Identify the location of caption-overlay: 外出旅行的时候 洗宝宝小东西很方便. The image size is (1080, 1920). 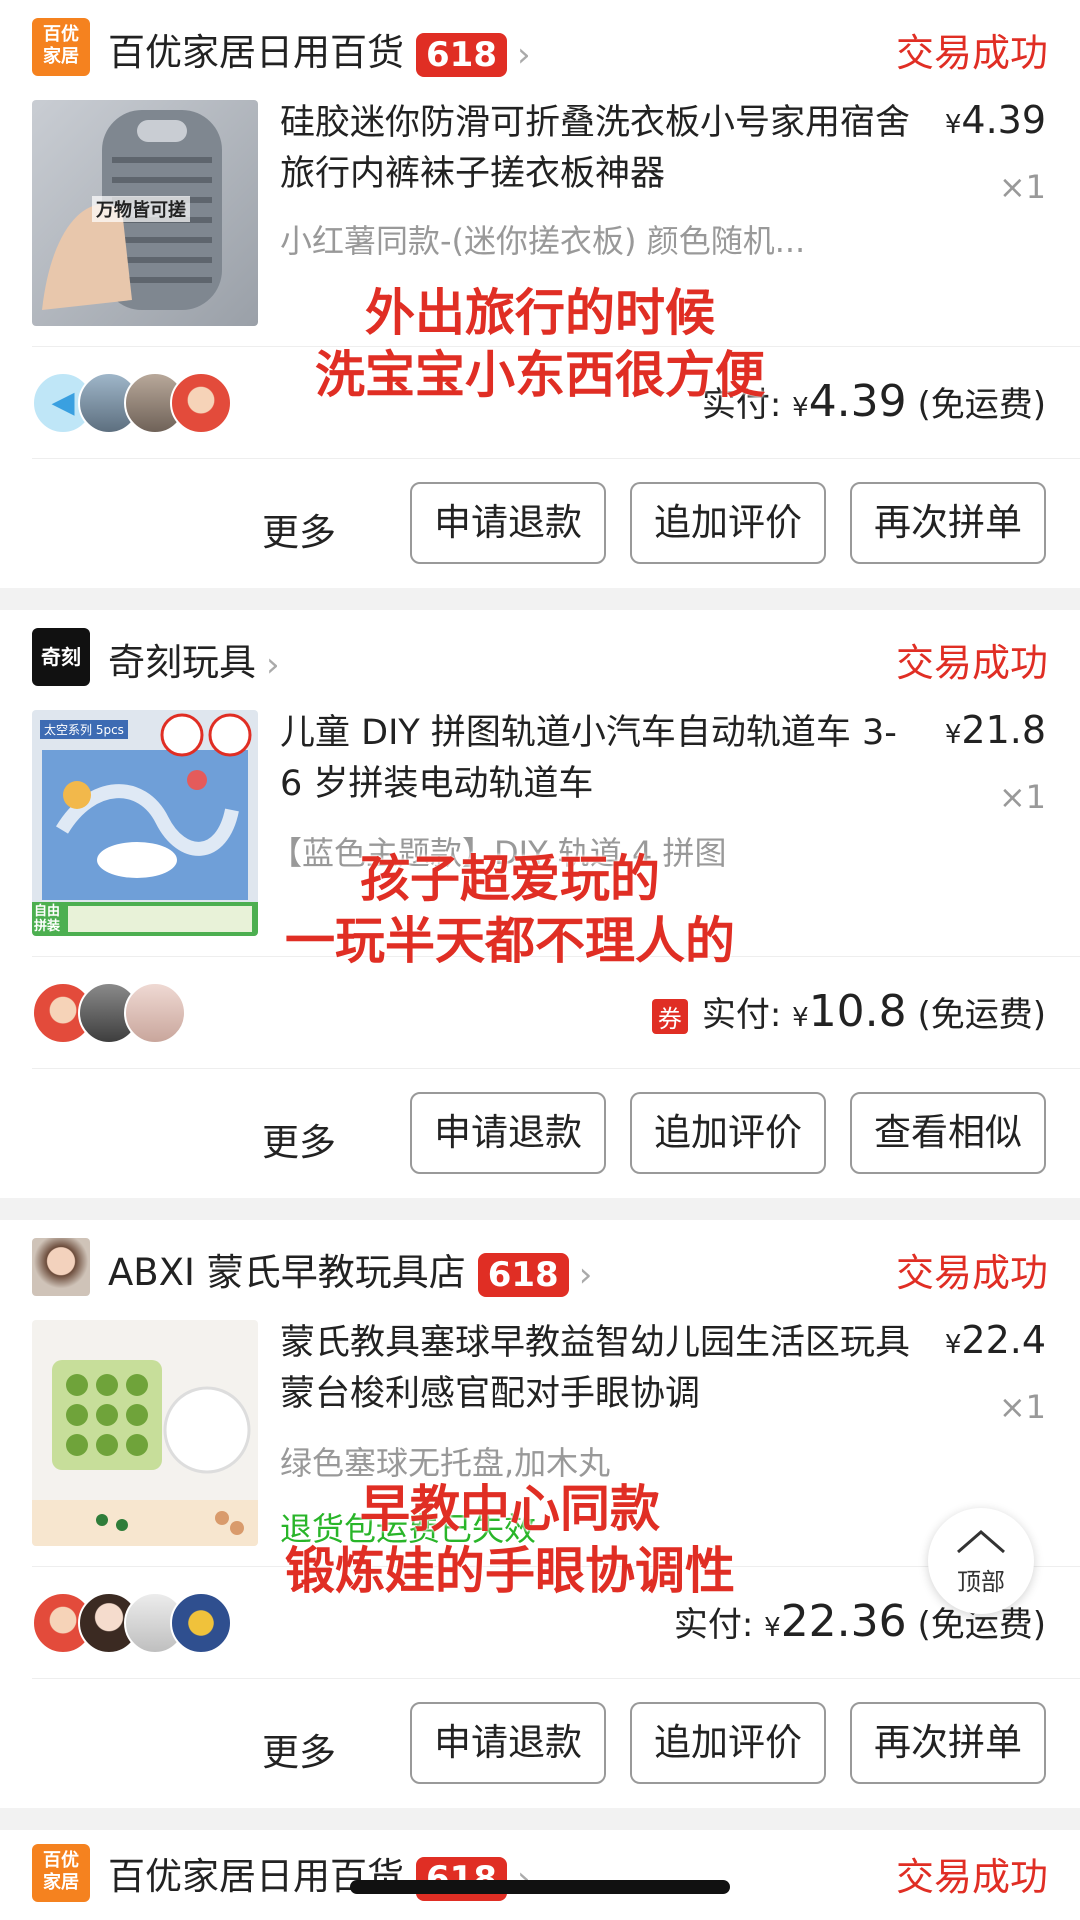
(540, 344).